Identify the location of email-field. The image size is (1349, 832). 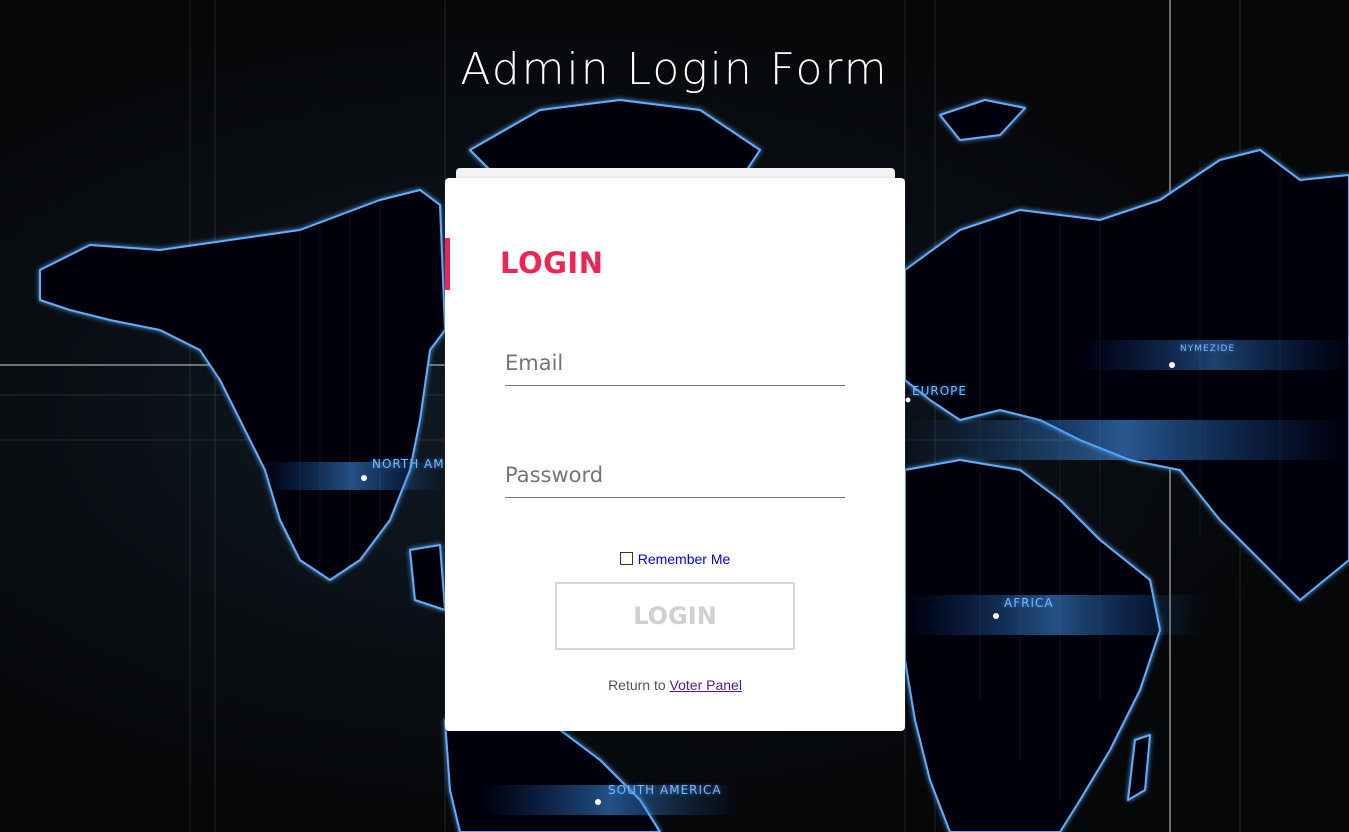
(675, 363).